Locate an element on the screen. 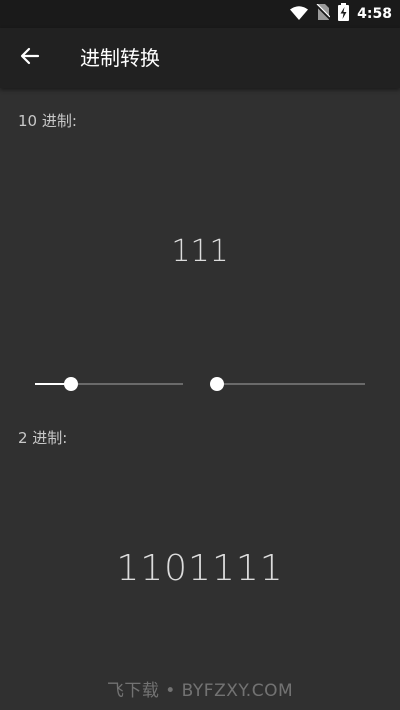  right-slider is located at coordinates (287, 384).